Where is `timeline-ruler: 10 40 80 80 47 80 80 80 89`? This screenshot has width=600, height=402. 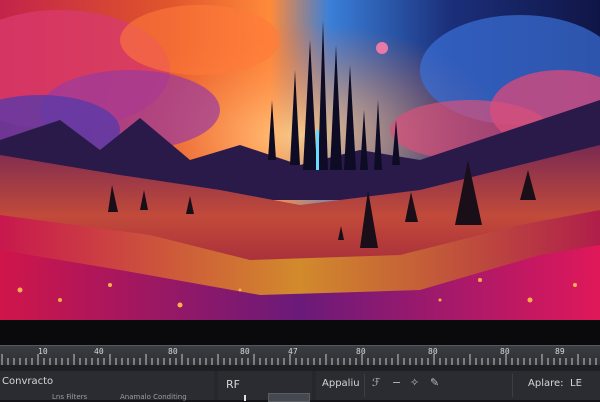 timeline-ruler: 10 40 80 80 47 80 80 80 89 is located at coordinates (300, 355).